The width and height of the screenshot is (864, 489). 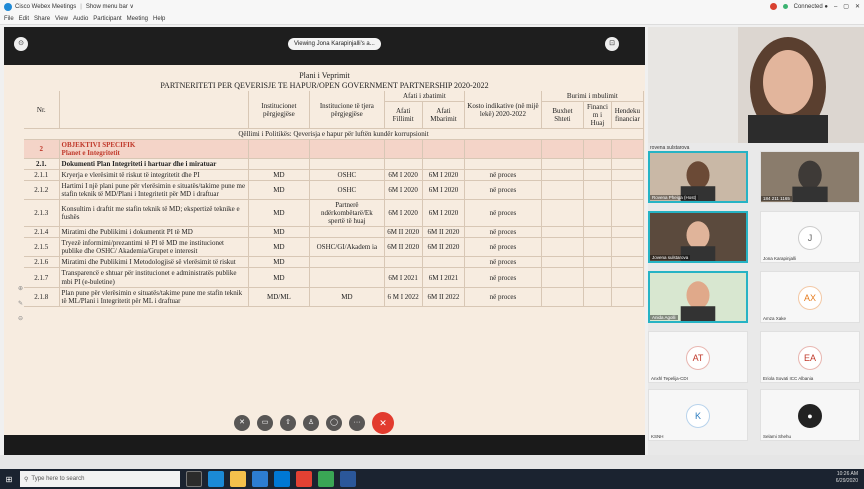 What do you see at coordinates (265, 423) in the screenshot?
I see `video-off-icon: ▭` at bounding box center [265, 423].